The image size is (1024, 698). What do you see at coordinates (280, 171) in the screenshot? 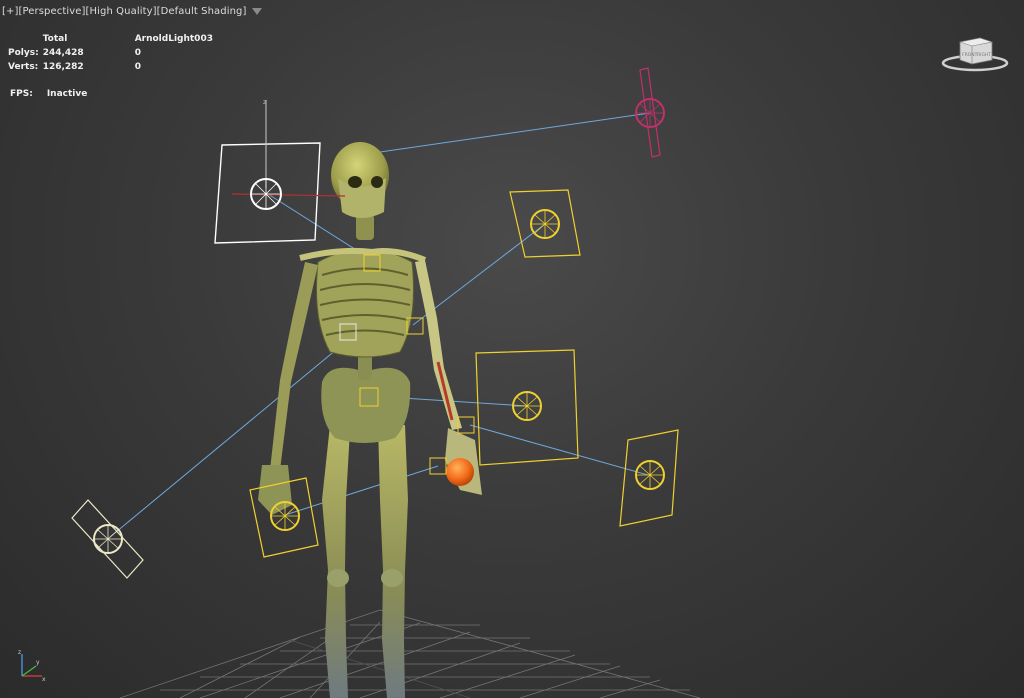
I see `arnold-light-selected: z` at bounding box center [280, 171].